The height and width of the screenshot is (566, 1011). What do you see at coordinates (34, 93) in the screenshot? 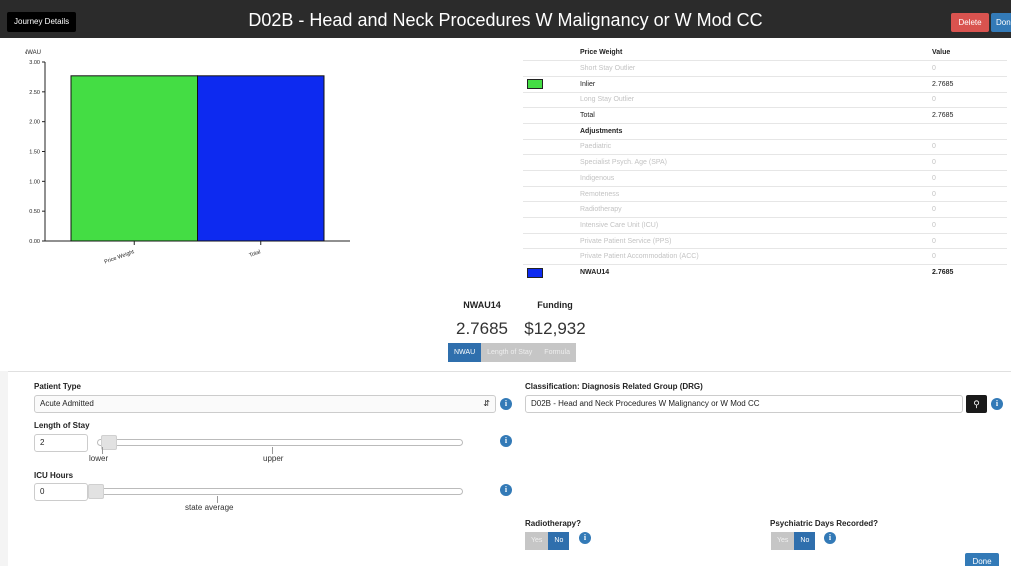
I see `y-tick-label: 2.50` at bounding box center [34, 93].